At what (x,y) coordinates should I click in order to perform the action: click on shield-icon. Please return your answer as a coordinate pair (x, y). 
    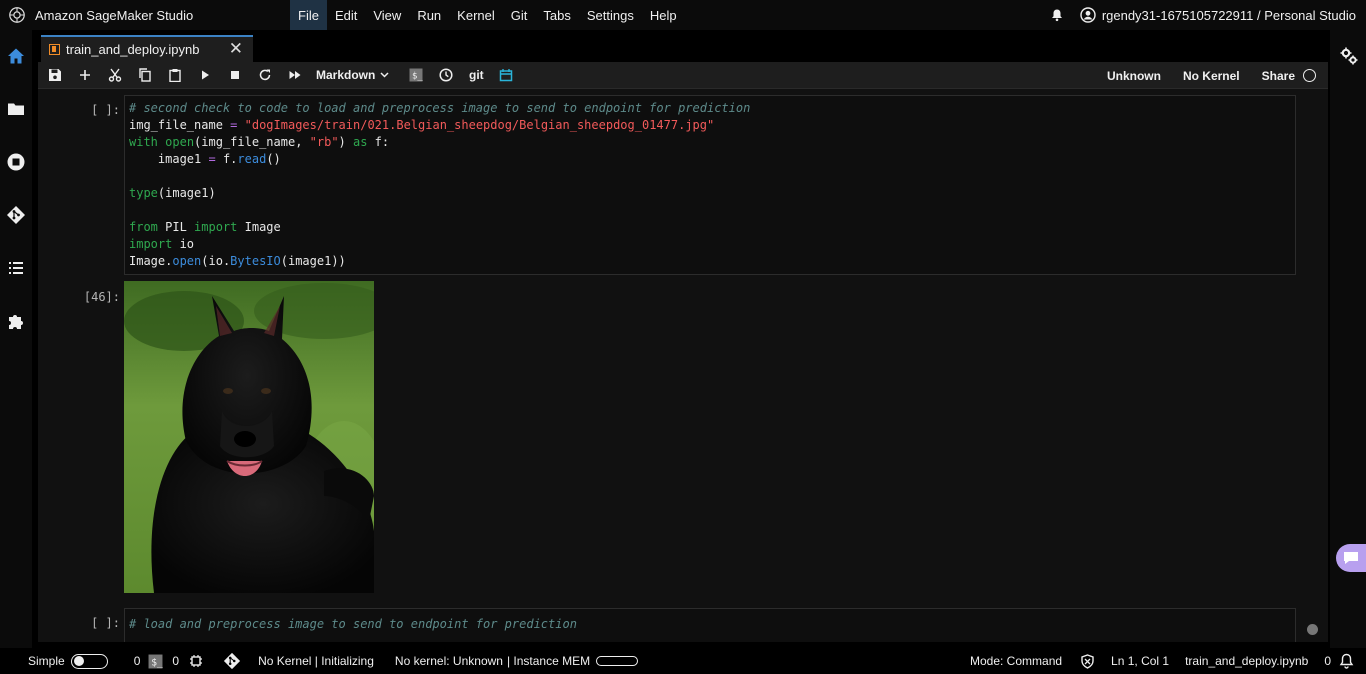
    Looking at the image, I should click on (1087, 661).